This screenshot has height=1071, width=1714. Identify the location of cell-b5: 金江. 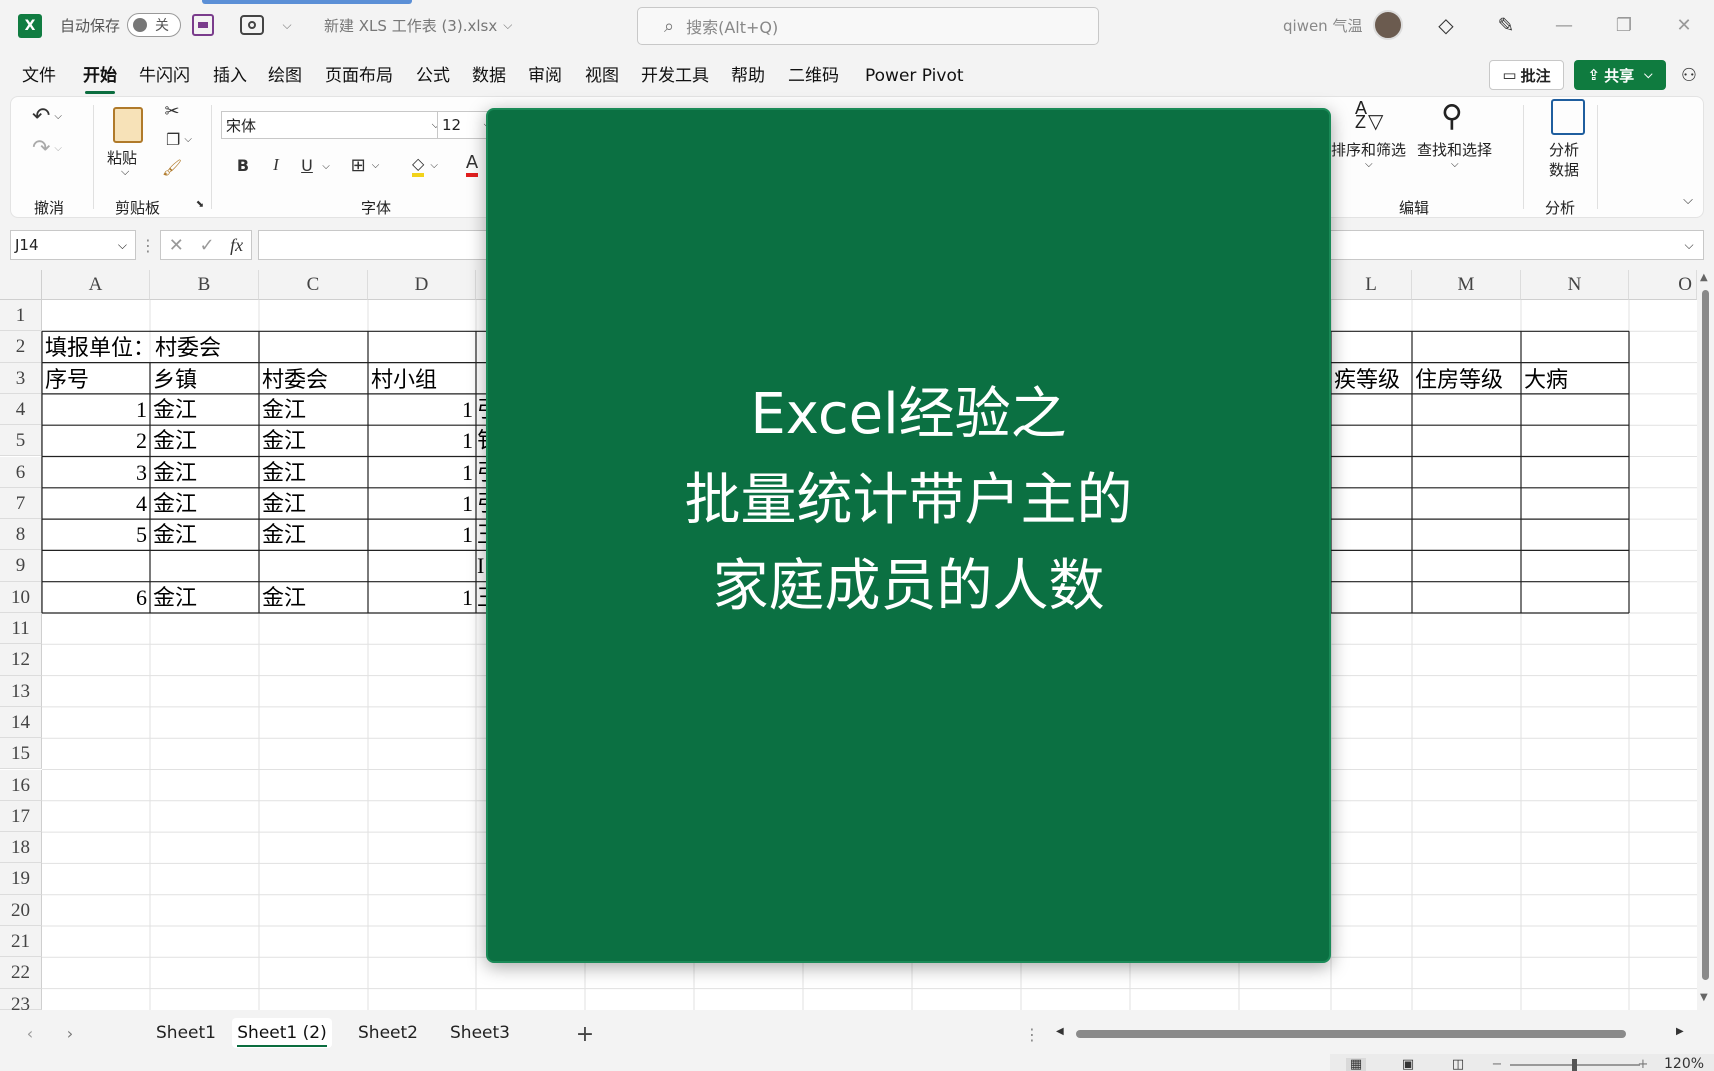
(204, 440).